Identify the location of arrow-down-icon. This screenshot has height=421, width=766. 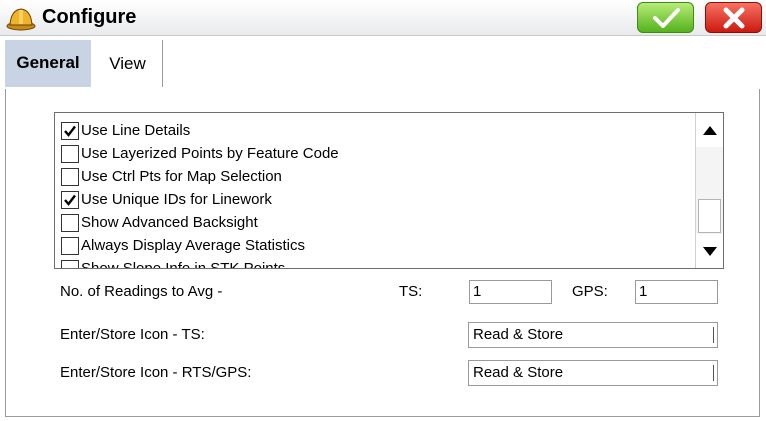
(709, 251).